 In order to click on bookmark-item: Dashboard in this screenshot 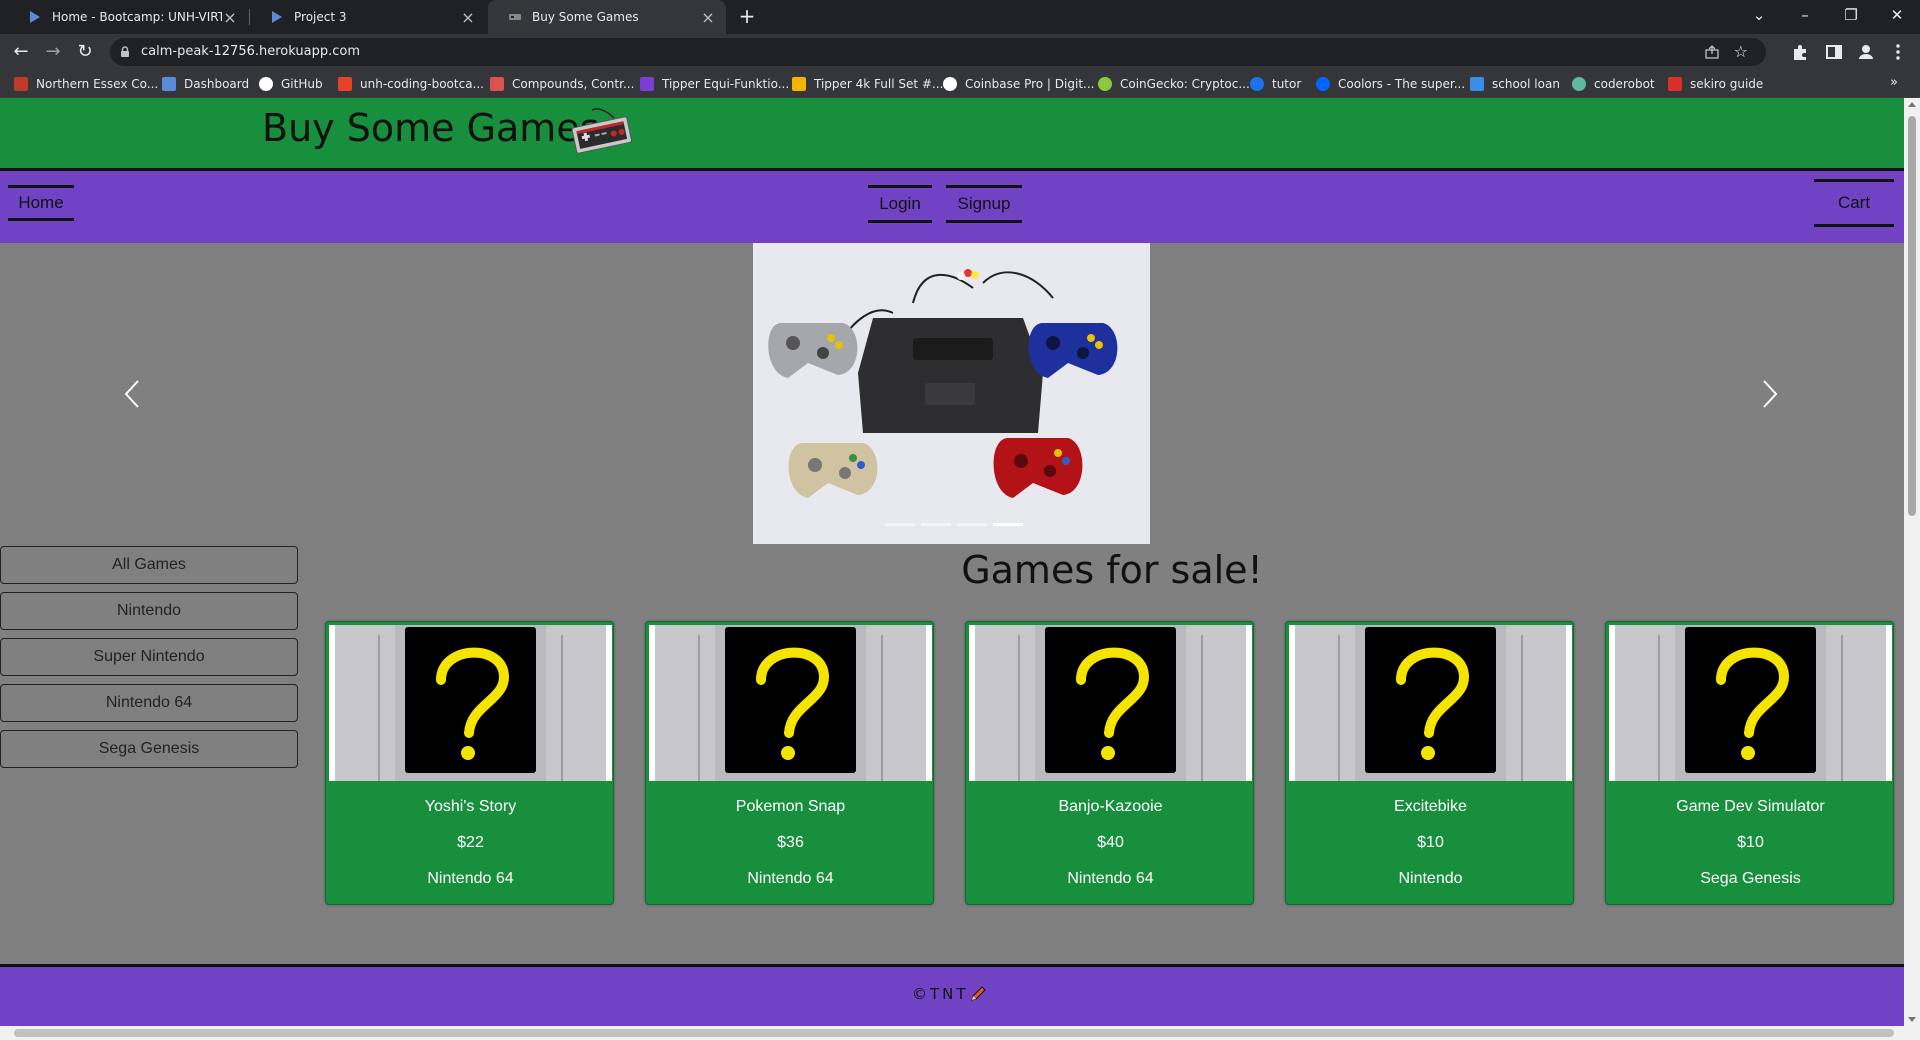, I will do `click(205, 84)`.